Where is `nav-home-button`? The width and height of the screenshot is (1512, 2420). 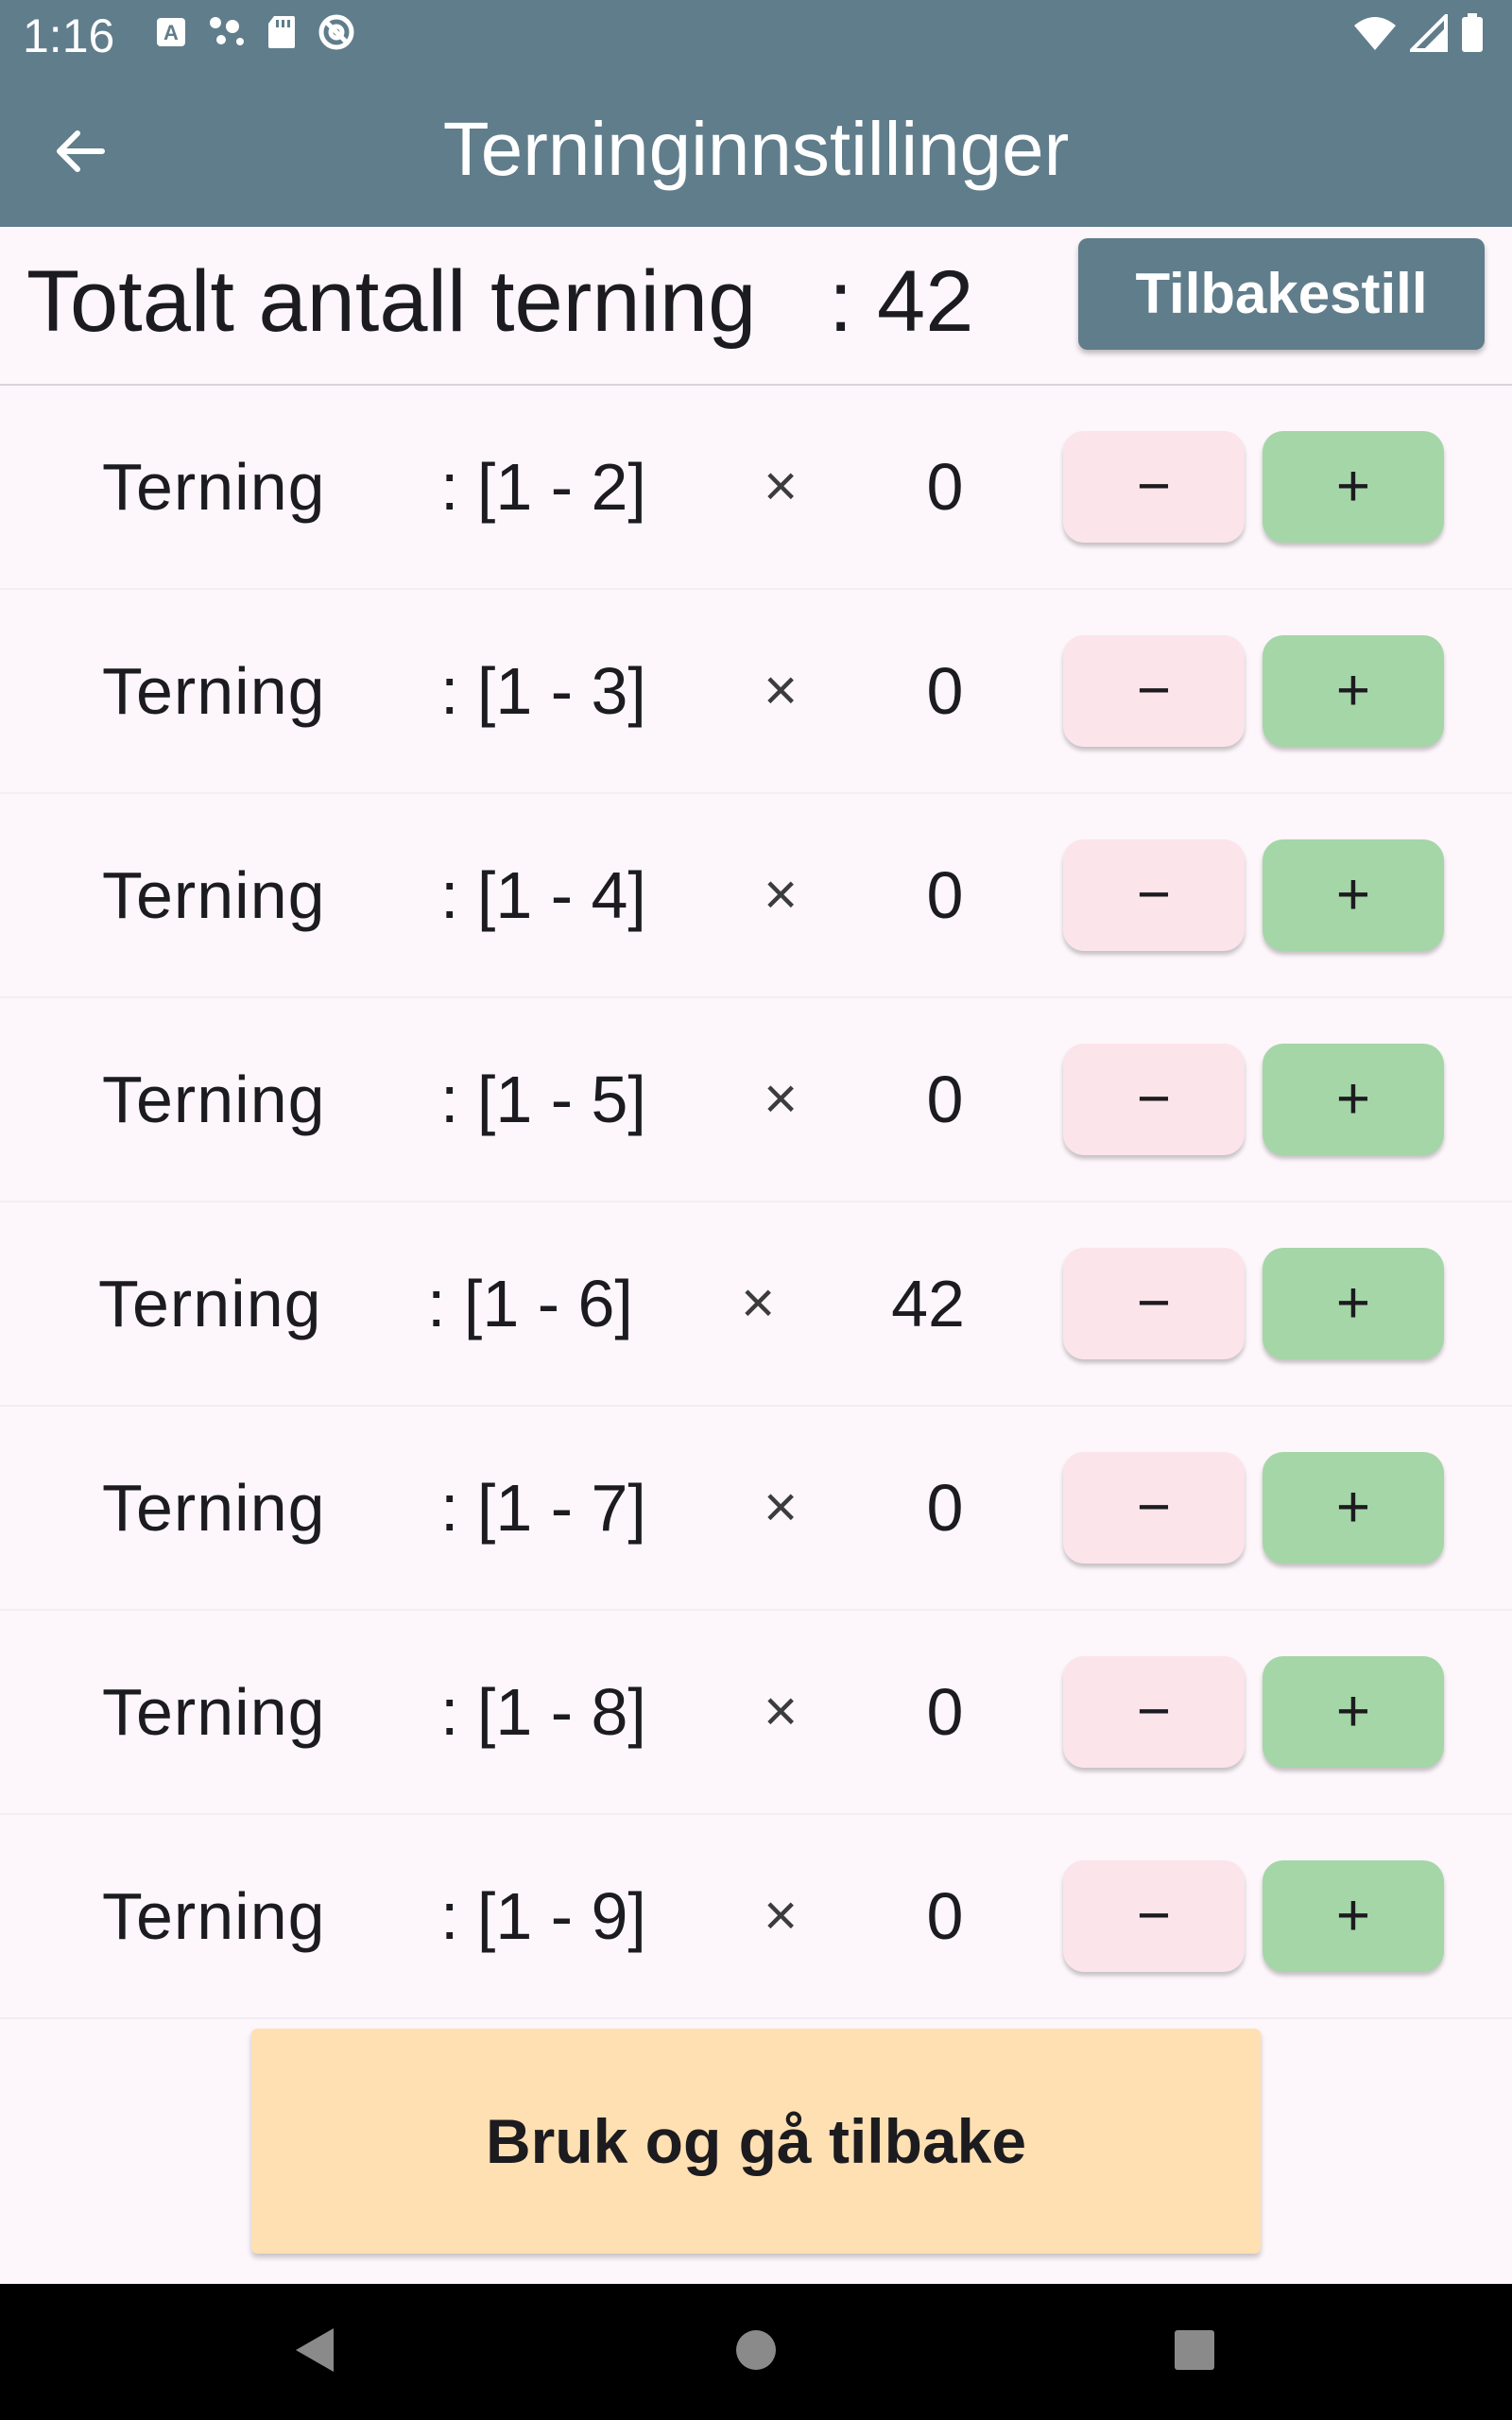
nav-home-button is located at coordinates (756, 2352).